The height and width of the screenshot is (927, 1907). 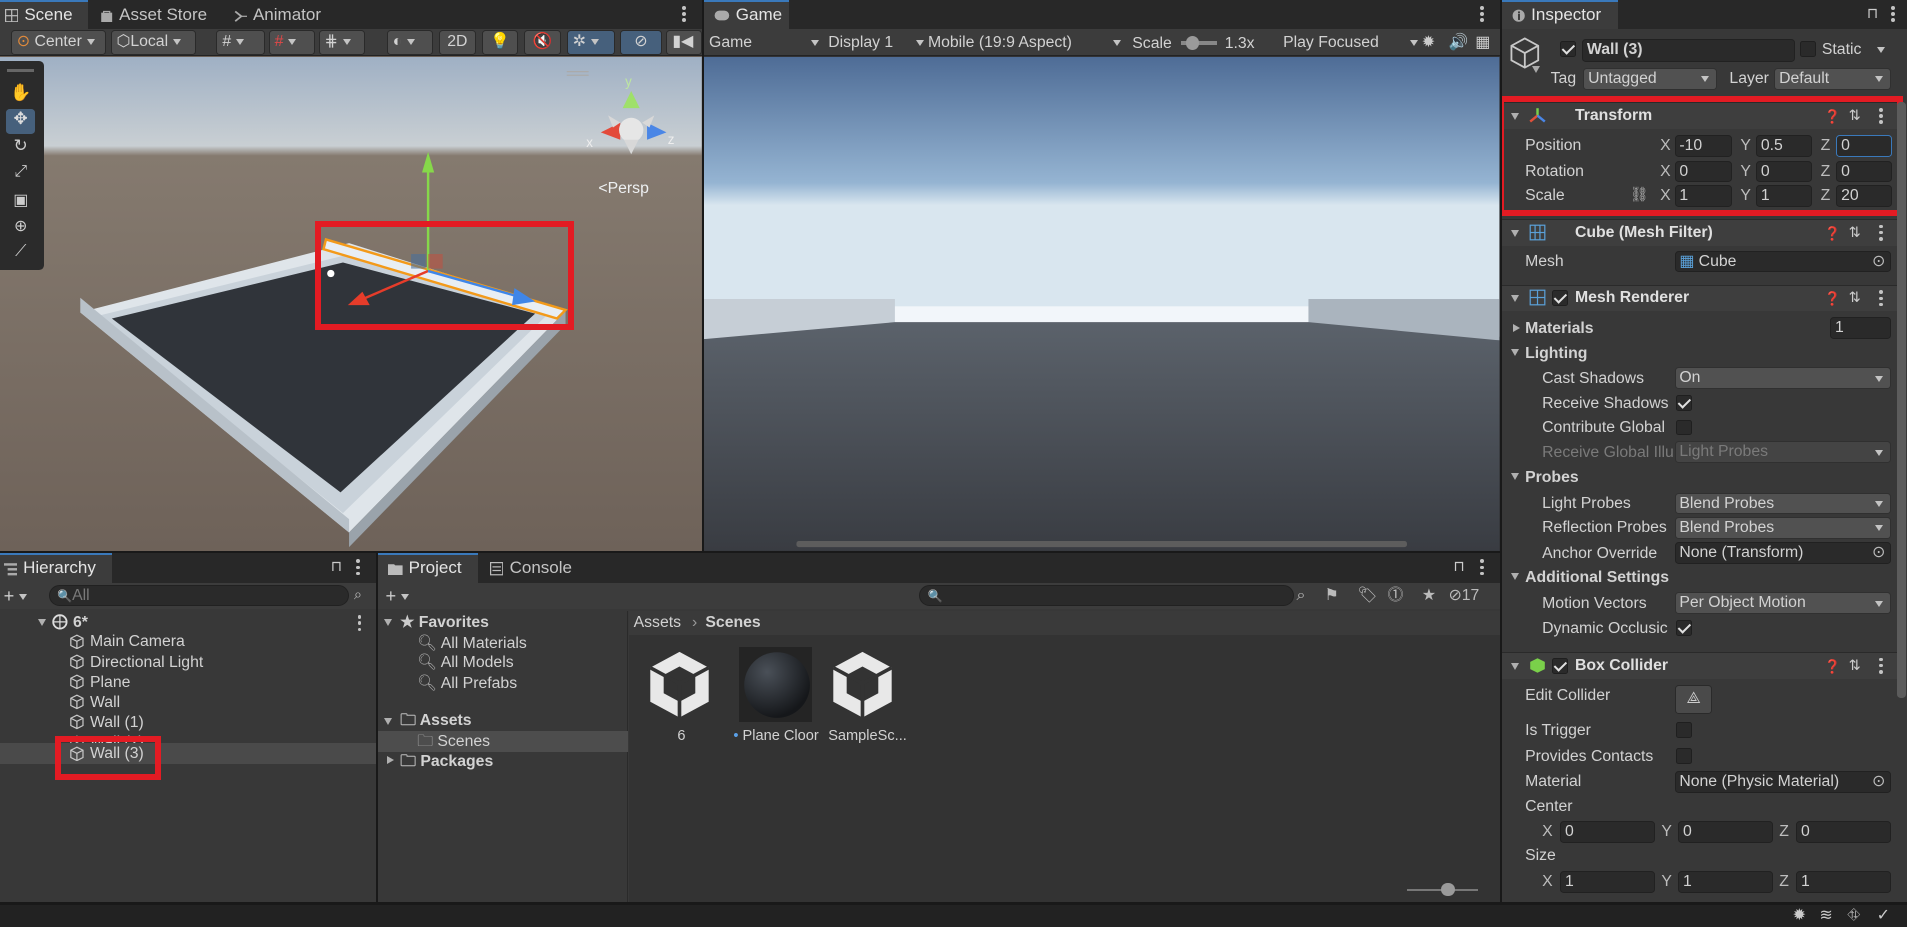 I want to click on tab-project: Project, so click(x=428, y=568).